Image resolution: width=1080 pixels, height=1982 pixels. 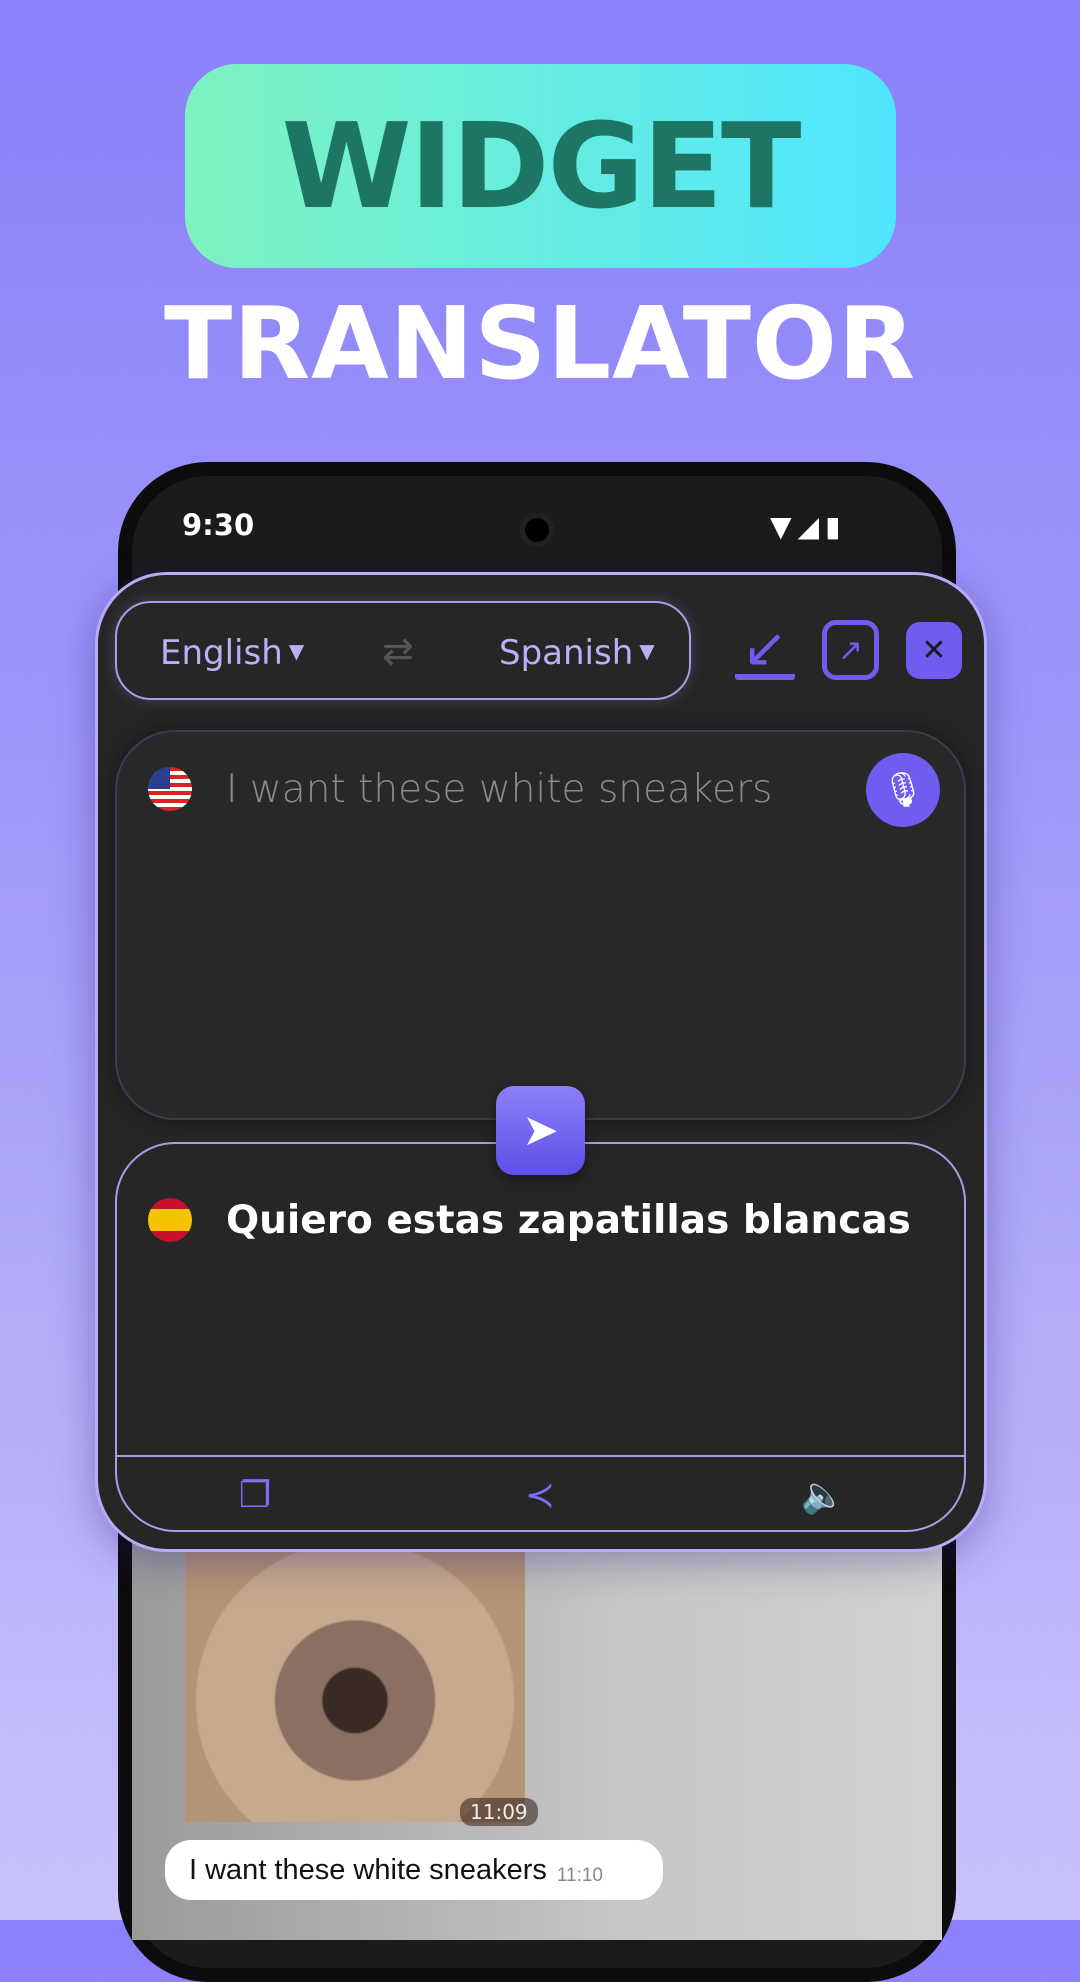 What do you see at coordinates (499, 1812) in the screenshot?
I see `photo-timestamp: 11:09` at bounding box center [499, 1812].